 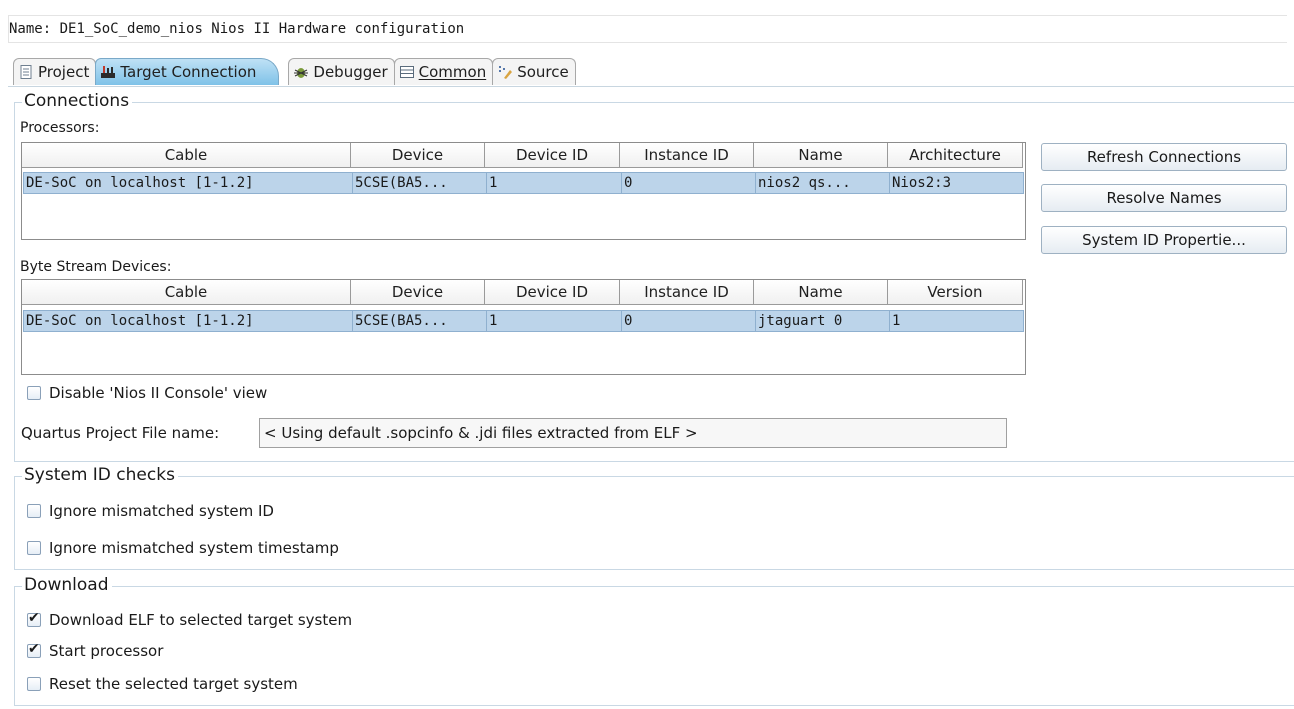 I want to click on document-icon, so click(x=26, y=72).